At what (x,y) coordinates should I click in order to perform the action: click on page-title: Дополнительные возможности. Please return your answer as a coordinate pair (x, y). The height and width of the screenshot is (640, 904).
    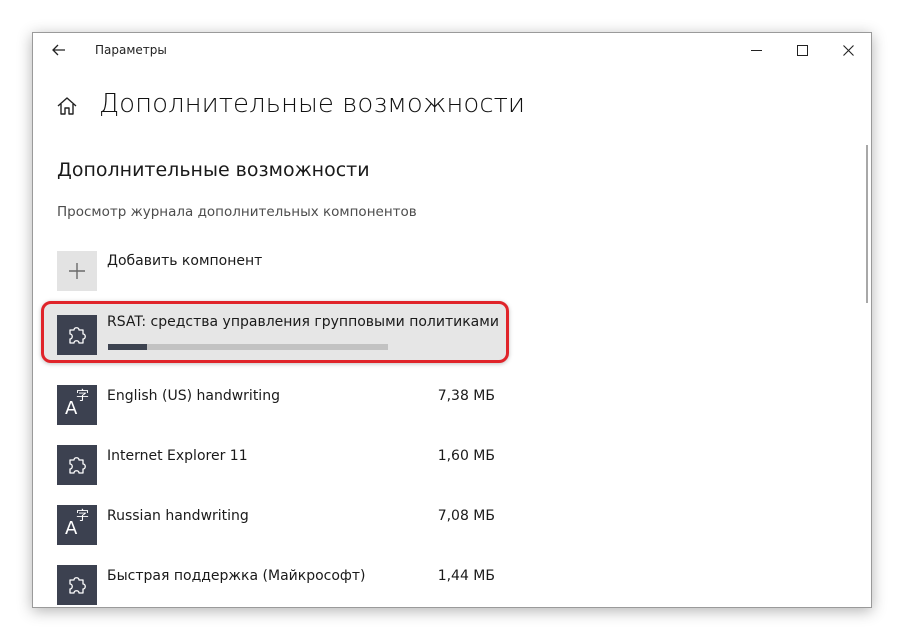
    Looking at the image, I should click on (312, 104).